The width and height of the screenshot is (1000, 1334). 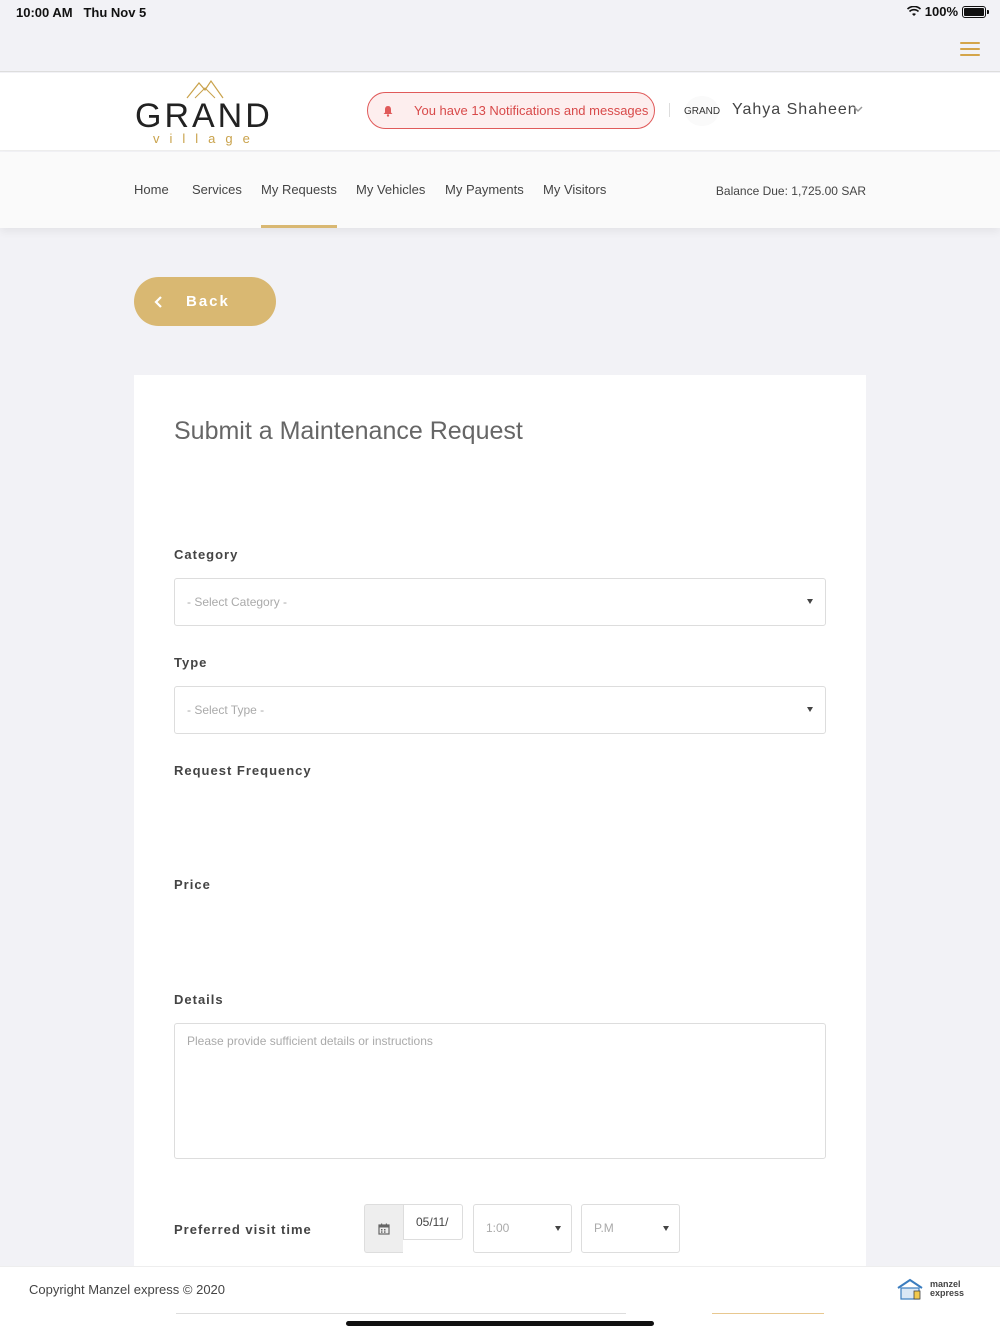 What do you see at coordinates (498, 1228) in the screenshot?
I see `time-value: 1:00` at bounding box center [498, 1228].